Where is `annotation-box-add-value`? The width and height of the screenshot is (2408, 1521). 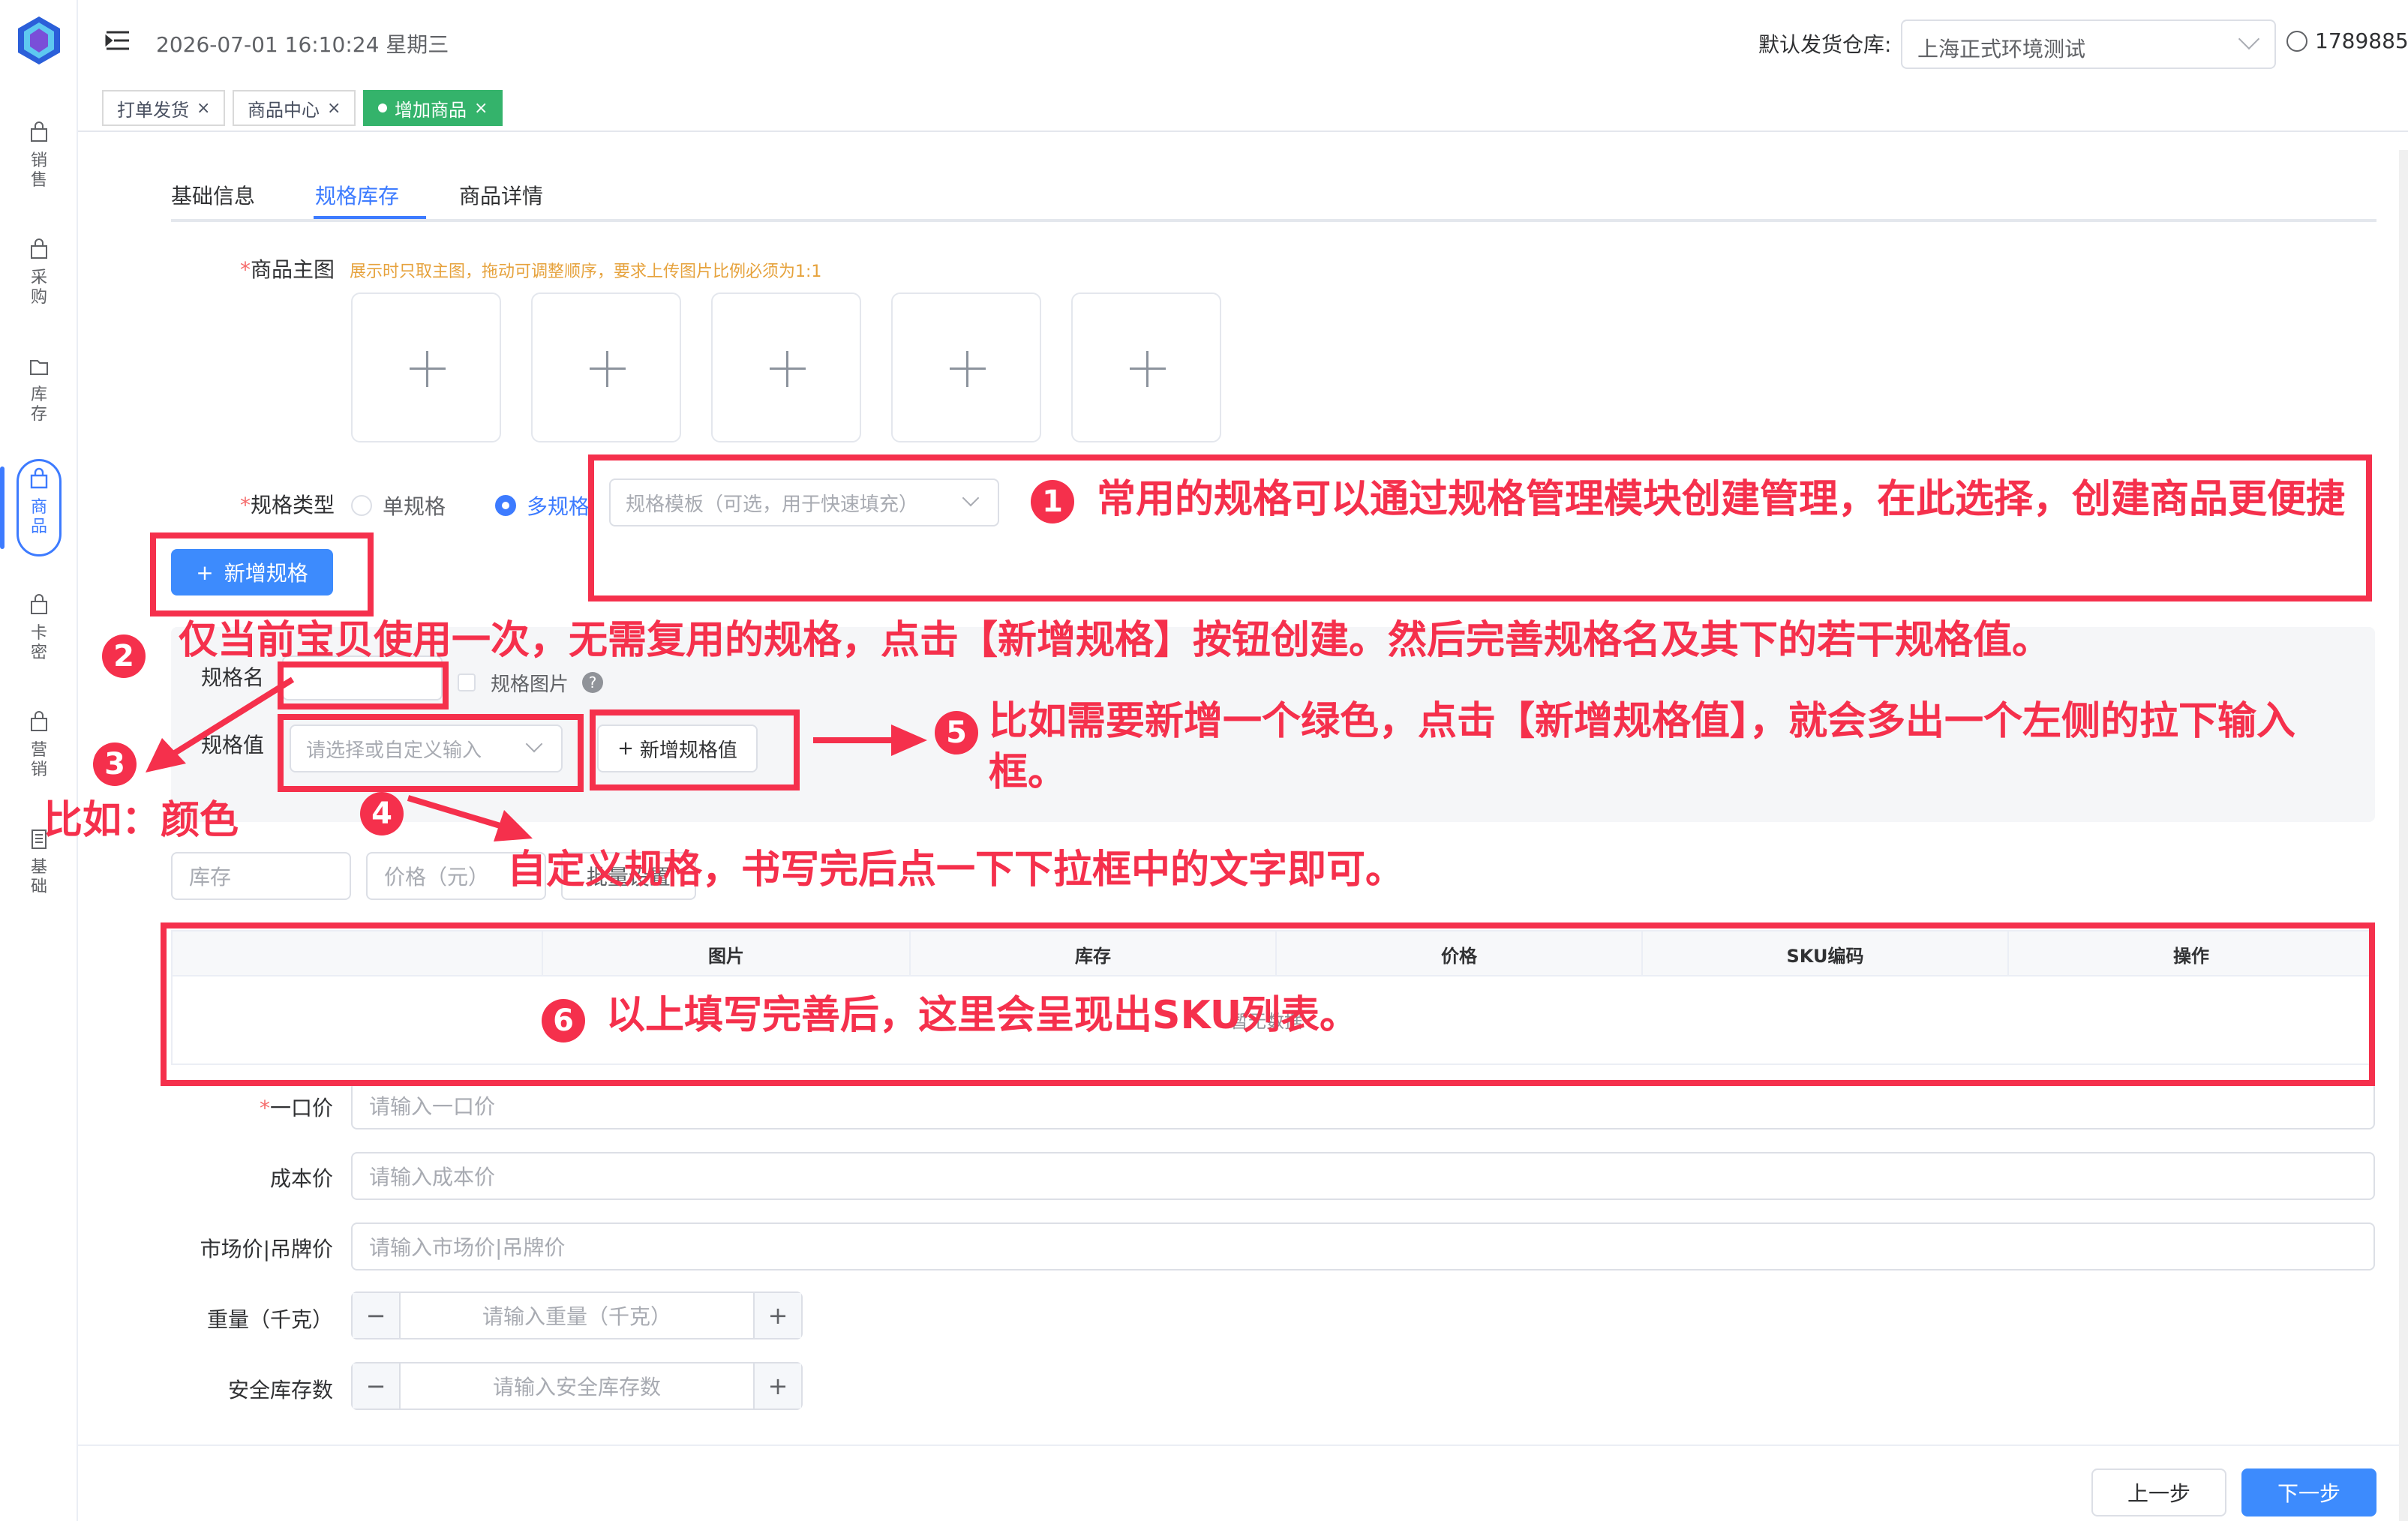
annotation-box-add-value is located at coordinates (695, 750).